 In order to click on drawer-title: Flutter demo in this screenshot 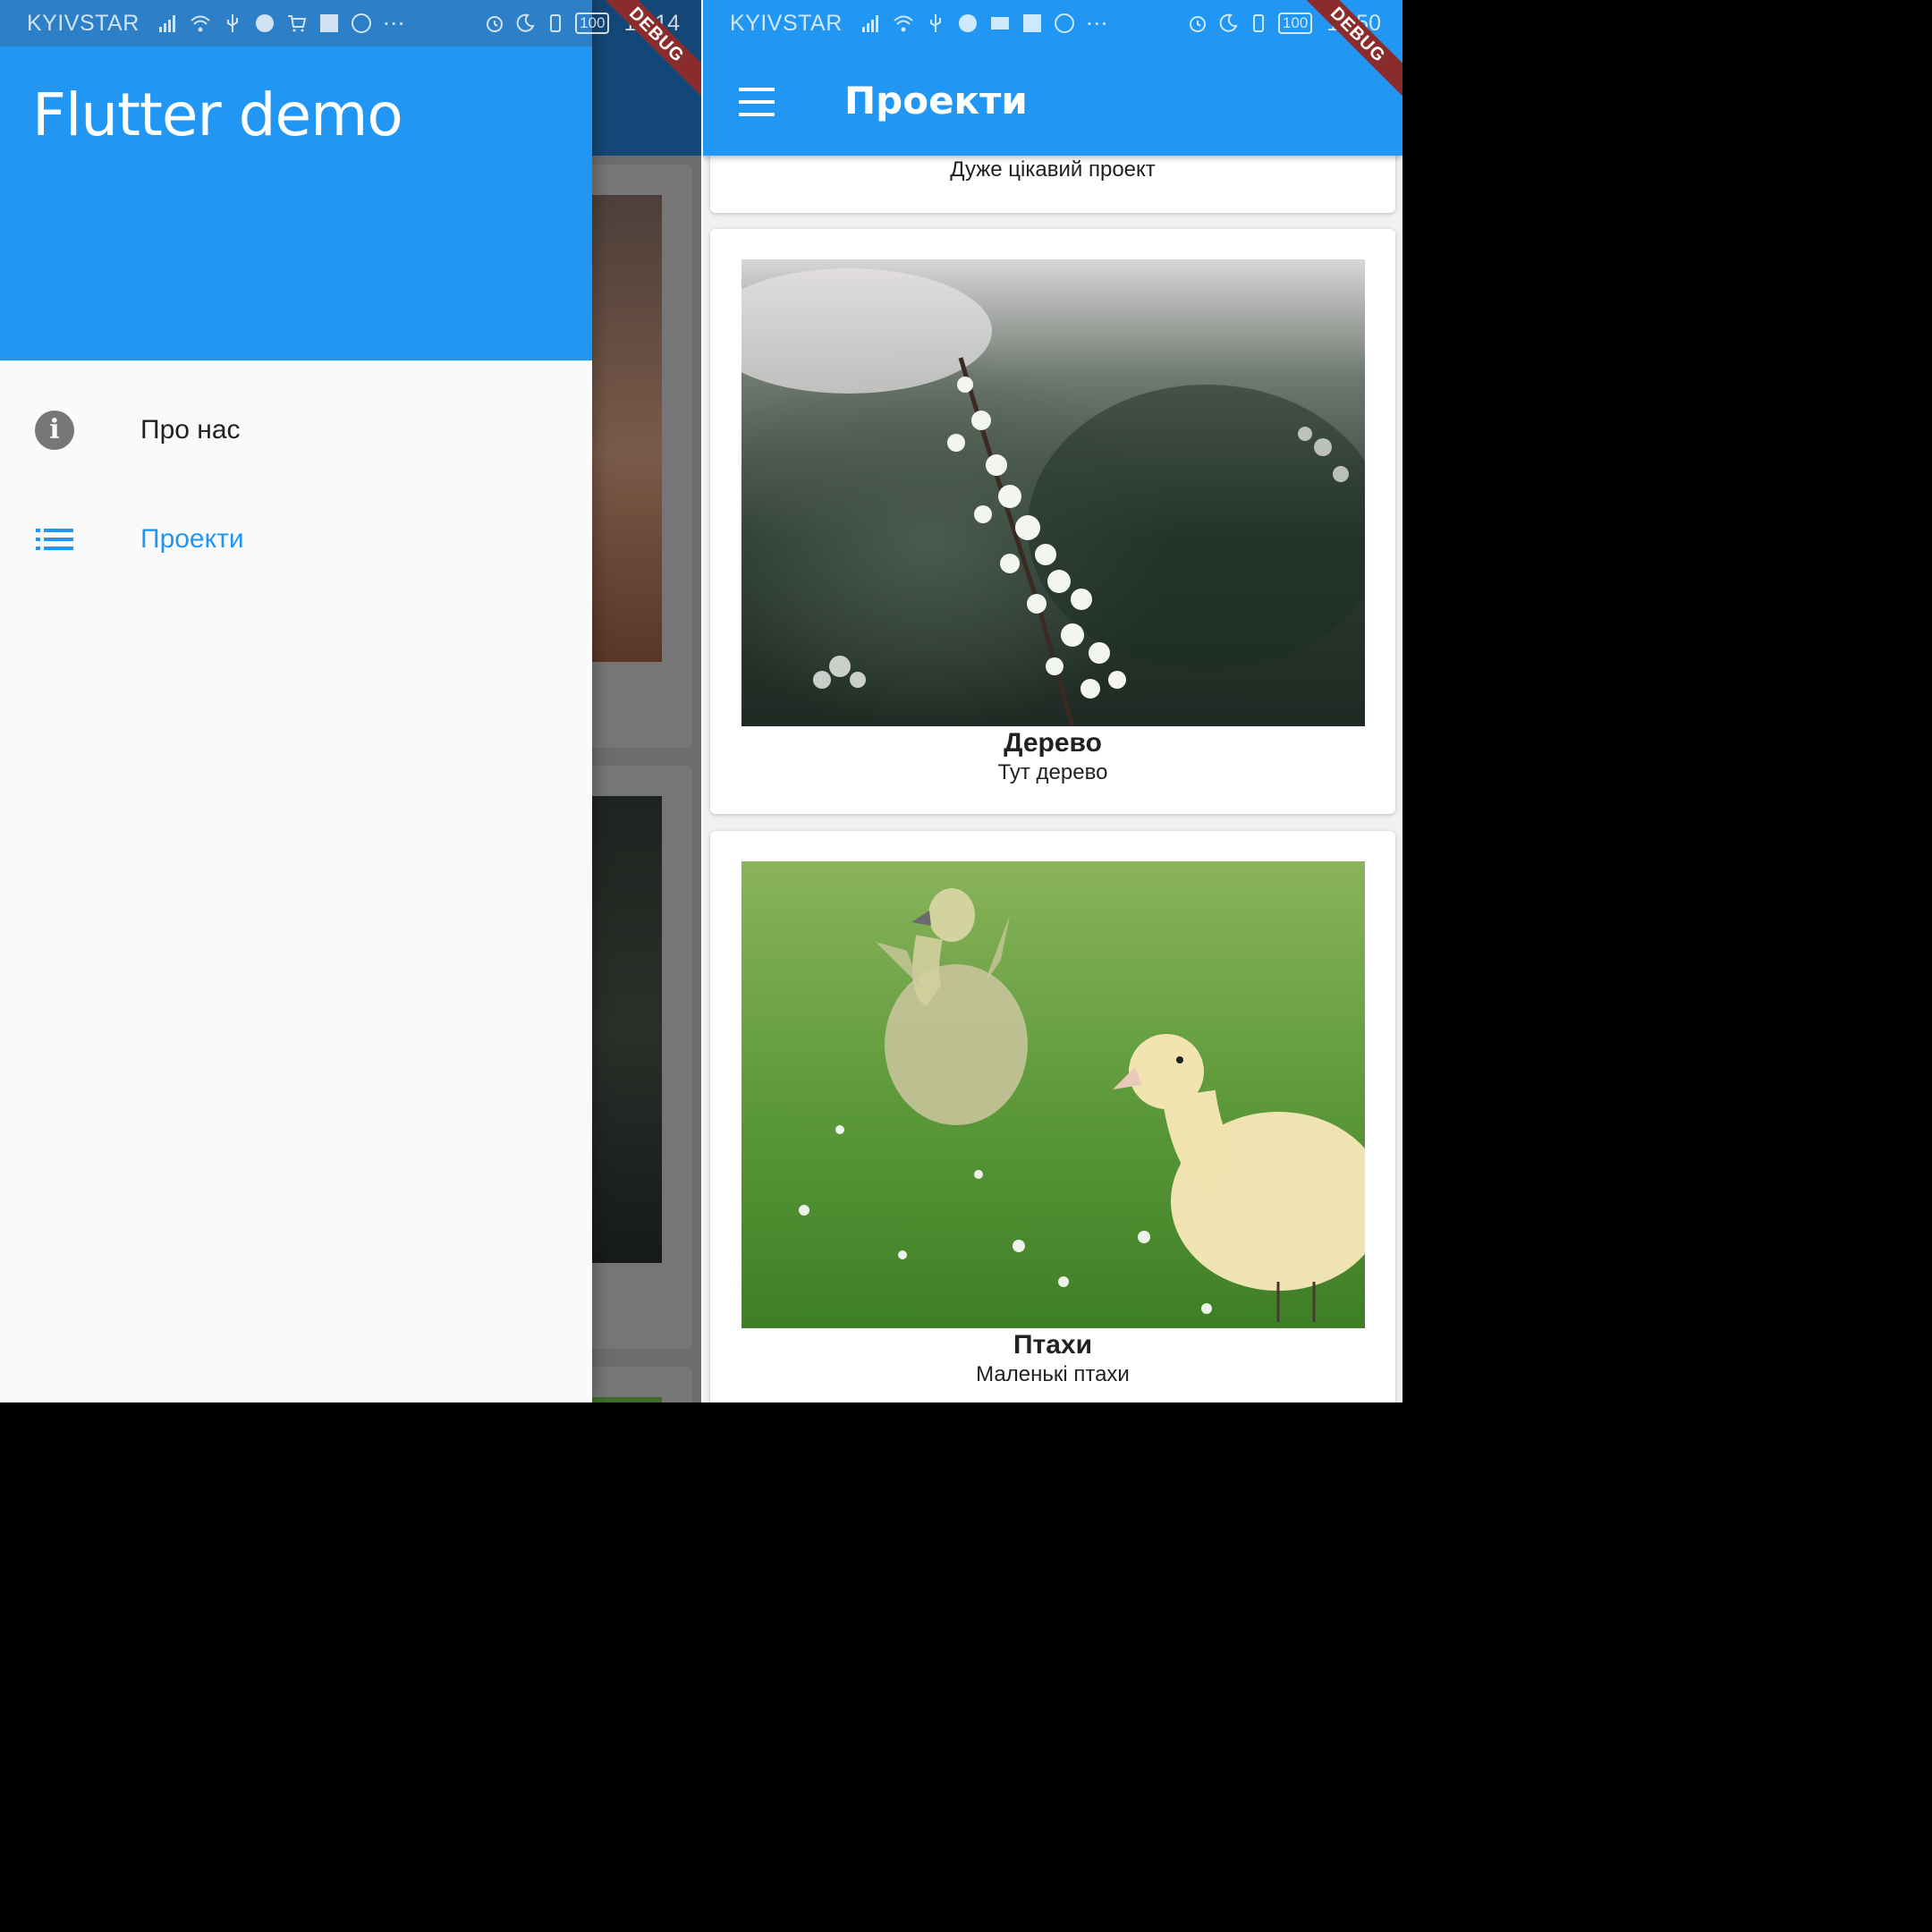, I will do `click(217, 114)`.